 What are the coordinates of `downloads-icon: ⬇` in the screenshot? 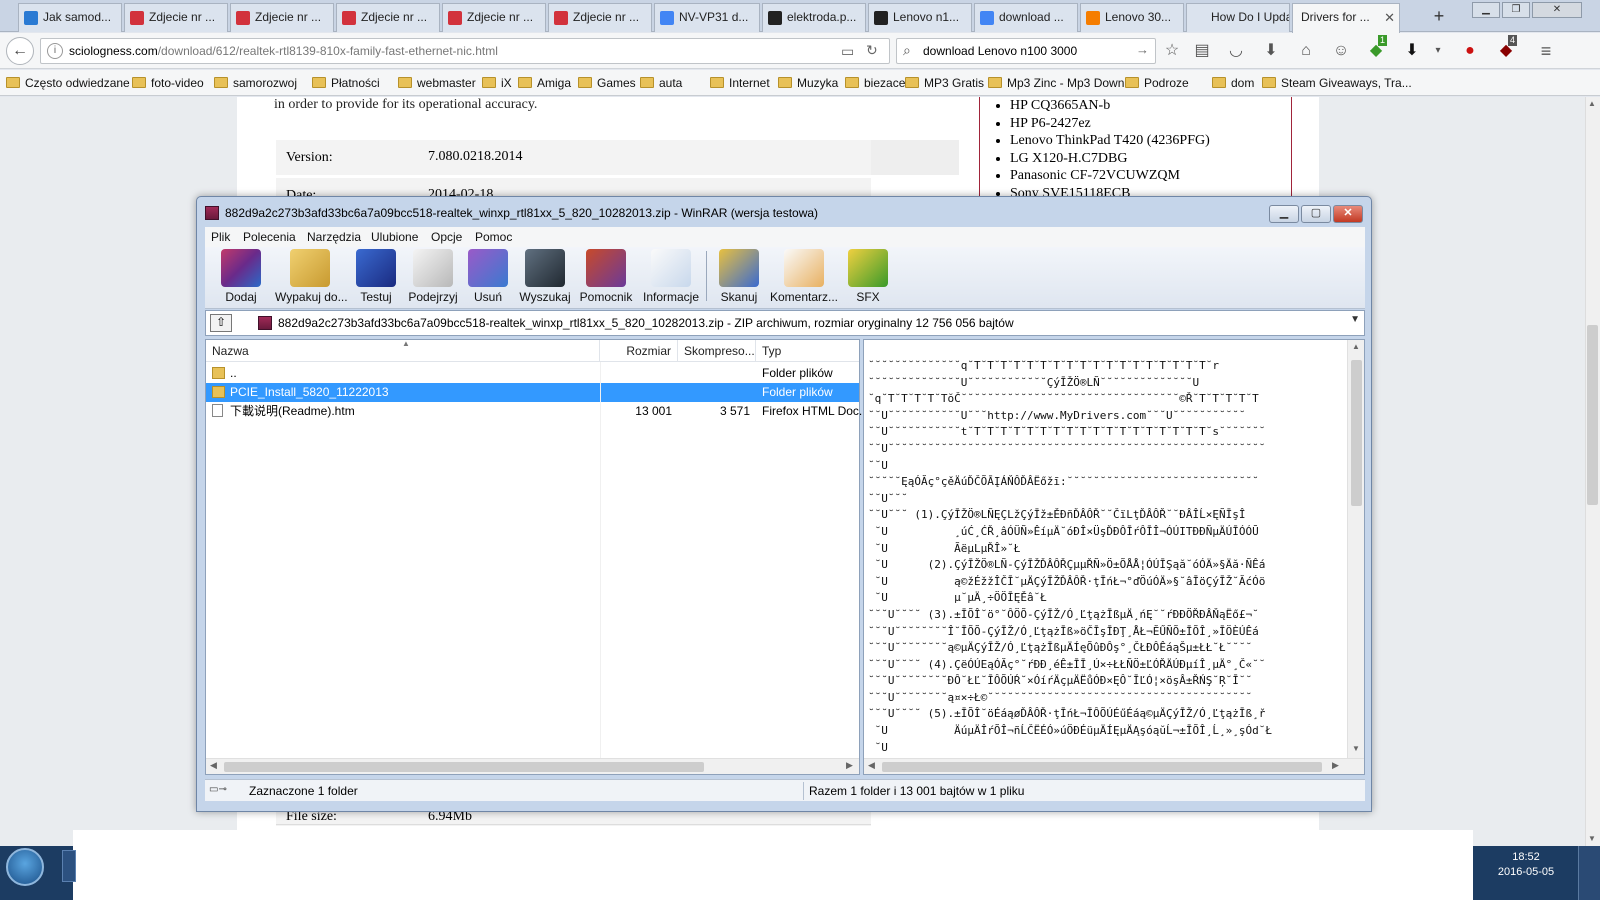 It's located at (1271, 51).